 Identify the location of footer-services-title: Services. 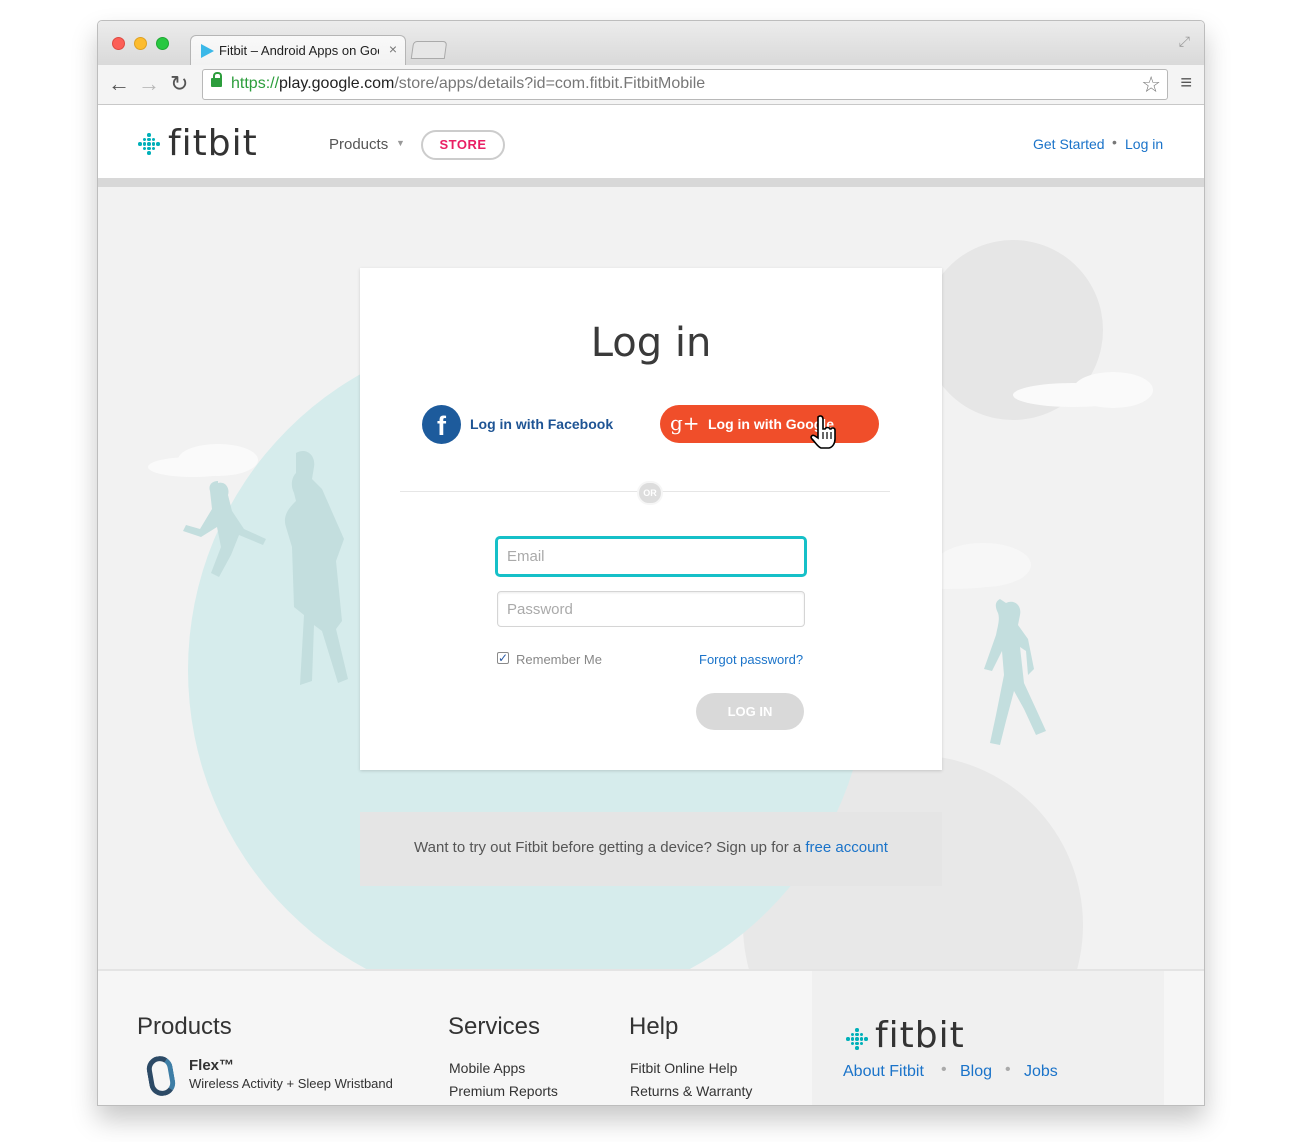
(494, 1026).